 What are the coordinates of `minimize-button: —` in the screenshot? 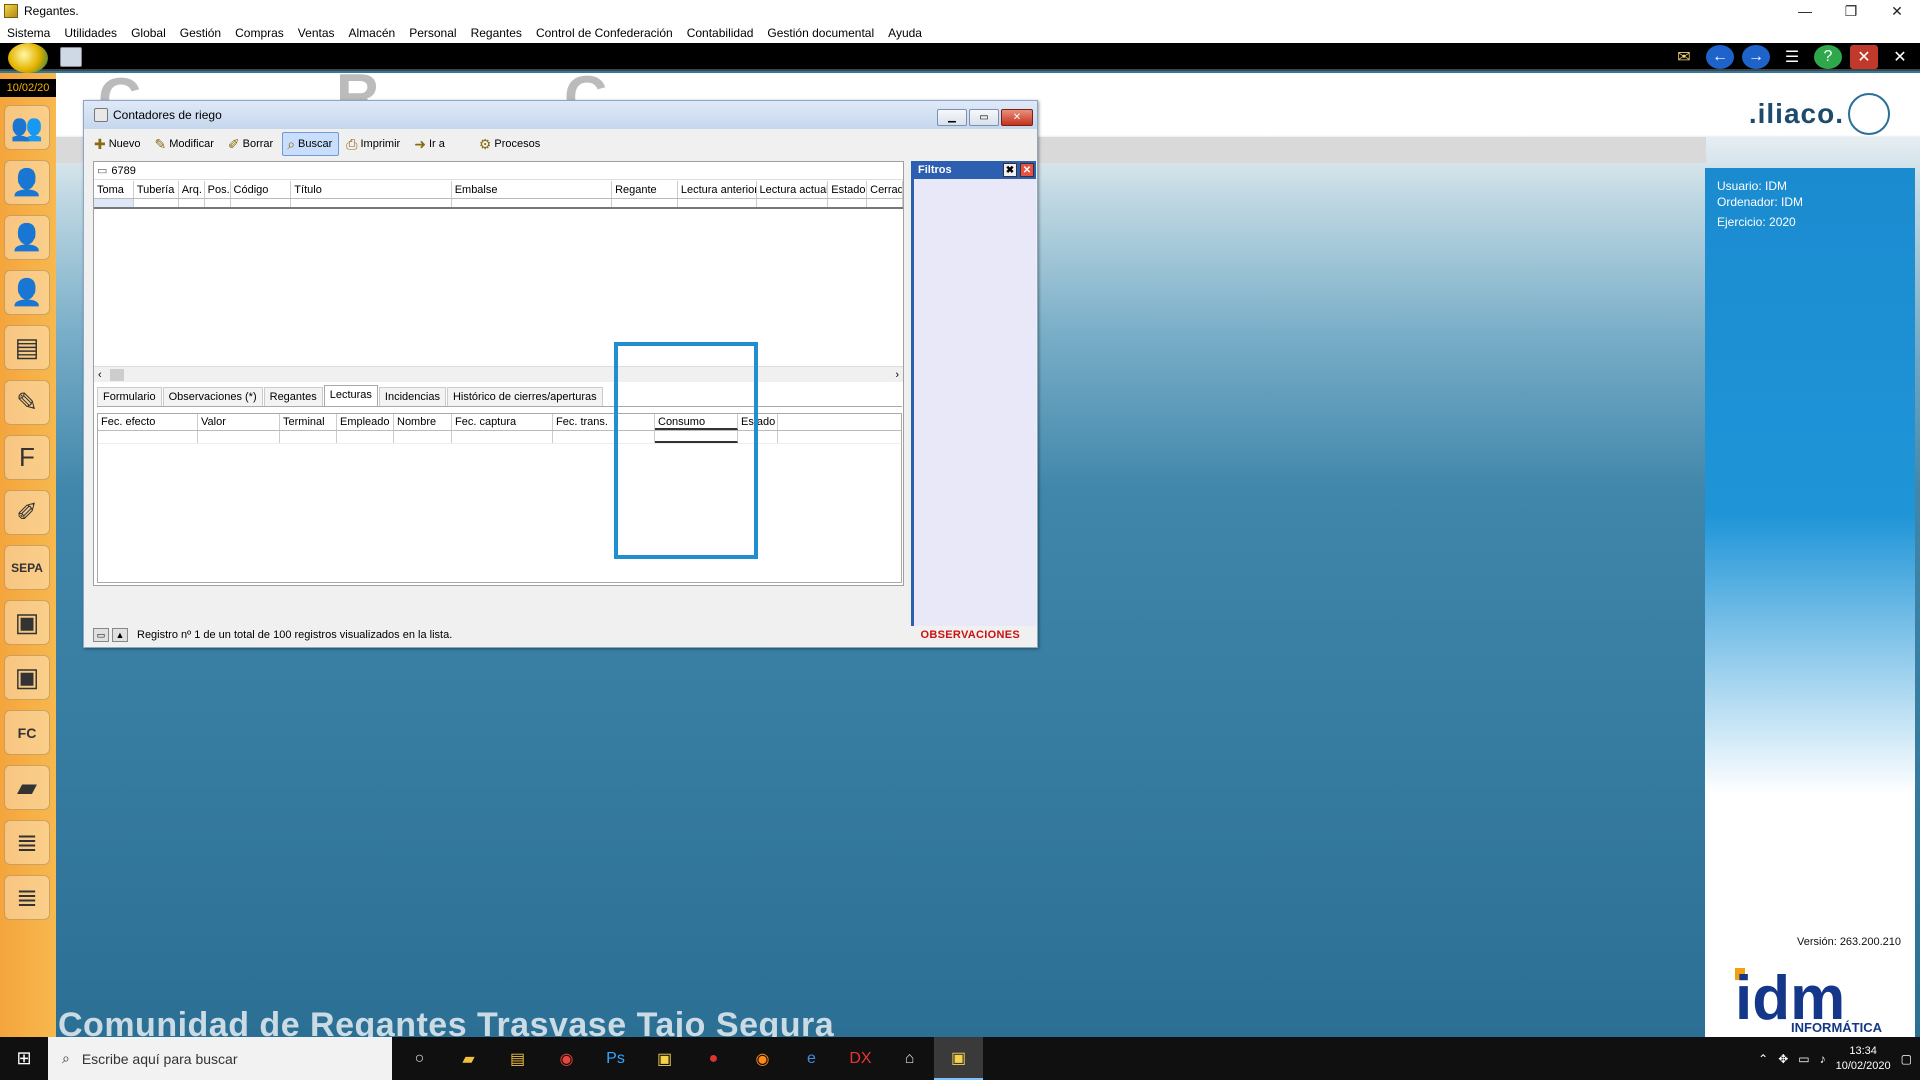 It's located at (1805, 11).